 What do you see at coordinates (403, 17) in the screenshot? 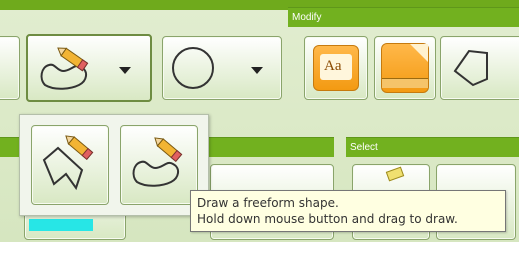
I see `group-header-modify: Modify` at bounding box center [403, 17].